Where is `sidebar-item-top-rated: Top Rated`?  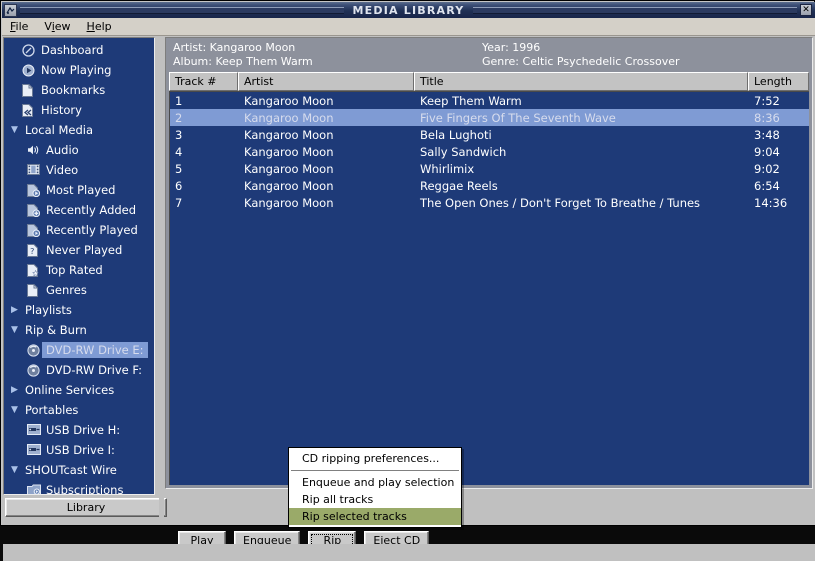
sidebar-item-top-rated: Top Rated is located at coordinates (79, 270).